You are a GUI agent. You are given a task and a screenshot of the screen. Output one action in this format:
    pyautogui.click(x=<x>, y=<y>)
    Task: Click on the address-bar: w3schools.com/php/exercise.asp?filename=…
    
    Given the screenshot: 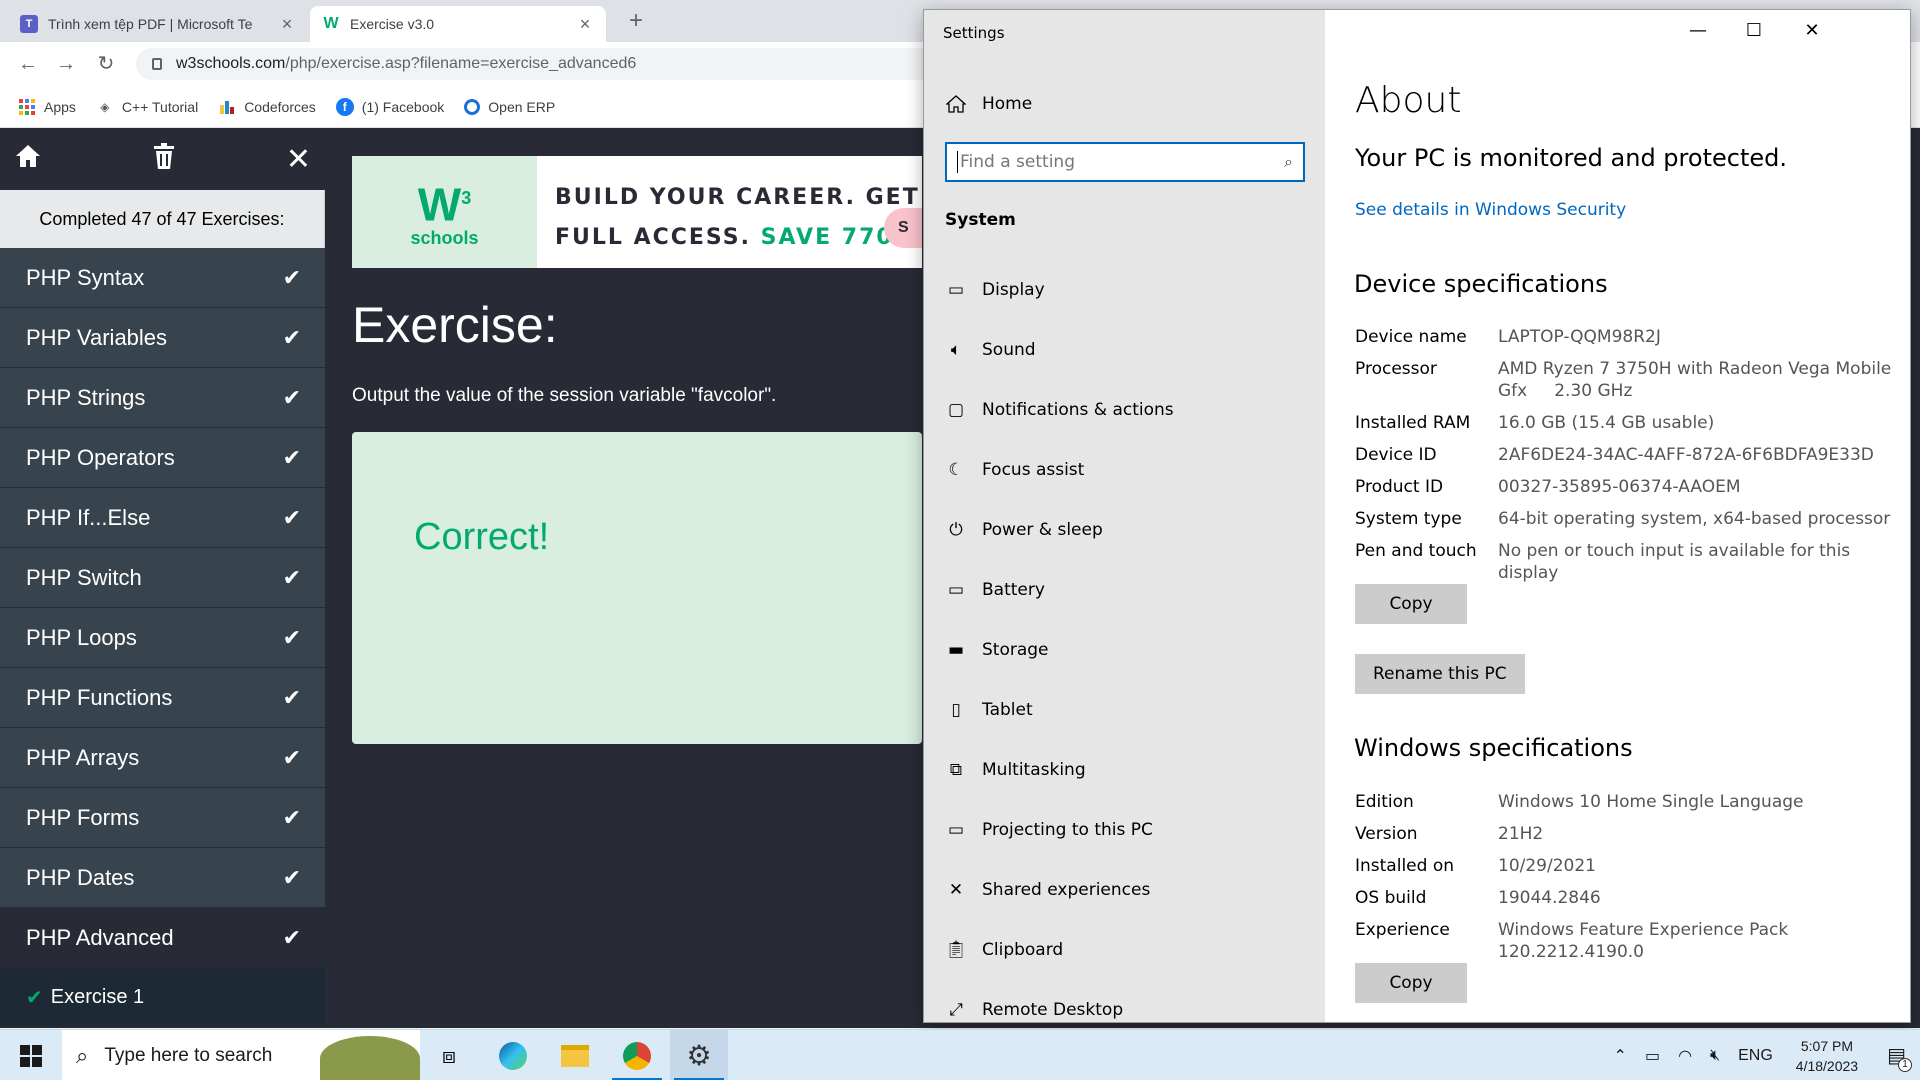 What is the action you would take?
    pyautogui.click(x=546, y=64)
    